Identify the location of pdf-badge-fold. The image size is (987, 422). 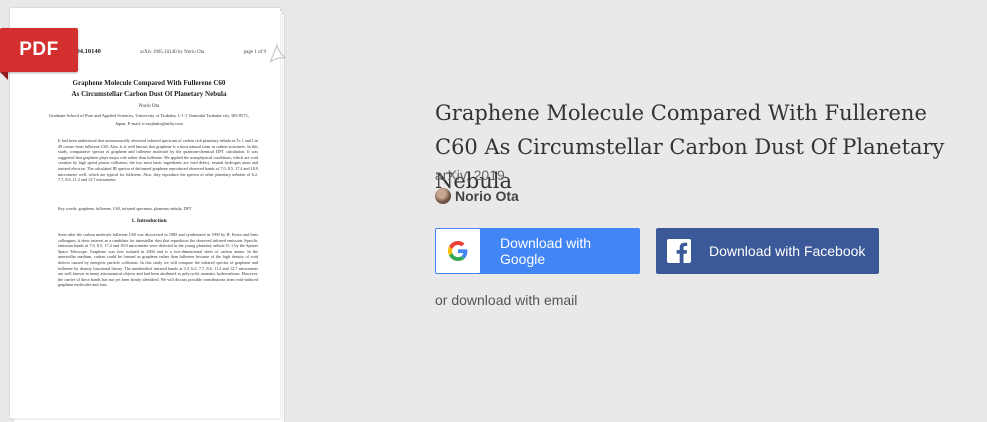
(4, 76).